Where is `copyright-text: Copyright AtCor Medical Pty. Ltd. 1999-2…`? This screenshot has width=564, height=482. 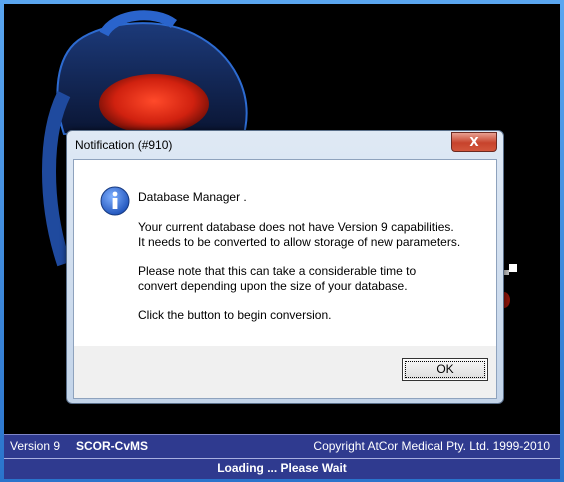 copyright-text: Copyright AtCor Medical Pty. Ltd. 1999-2… is located at coordinates (431, 446).